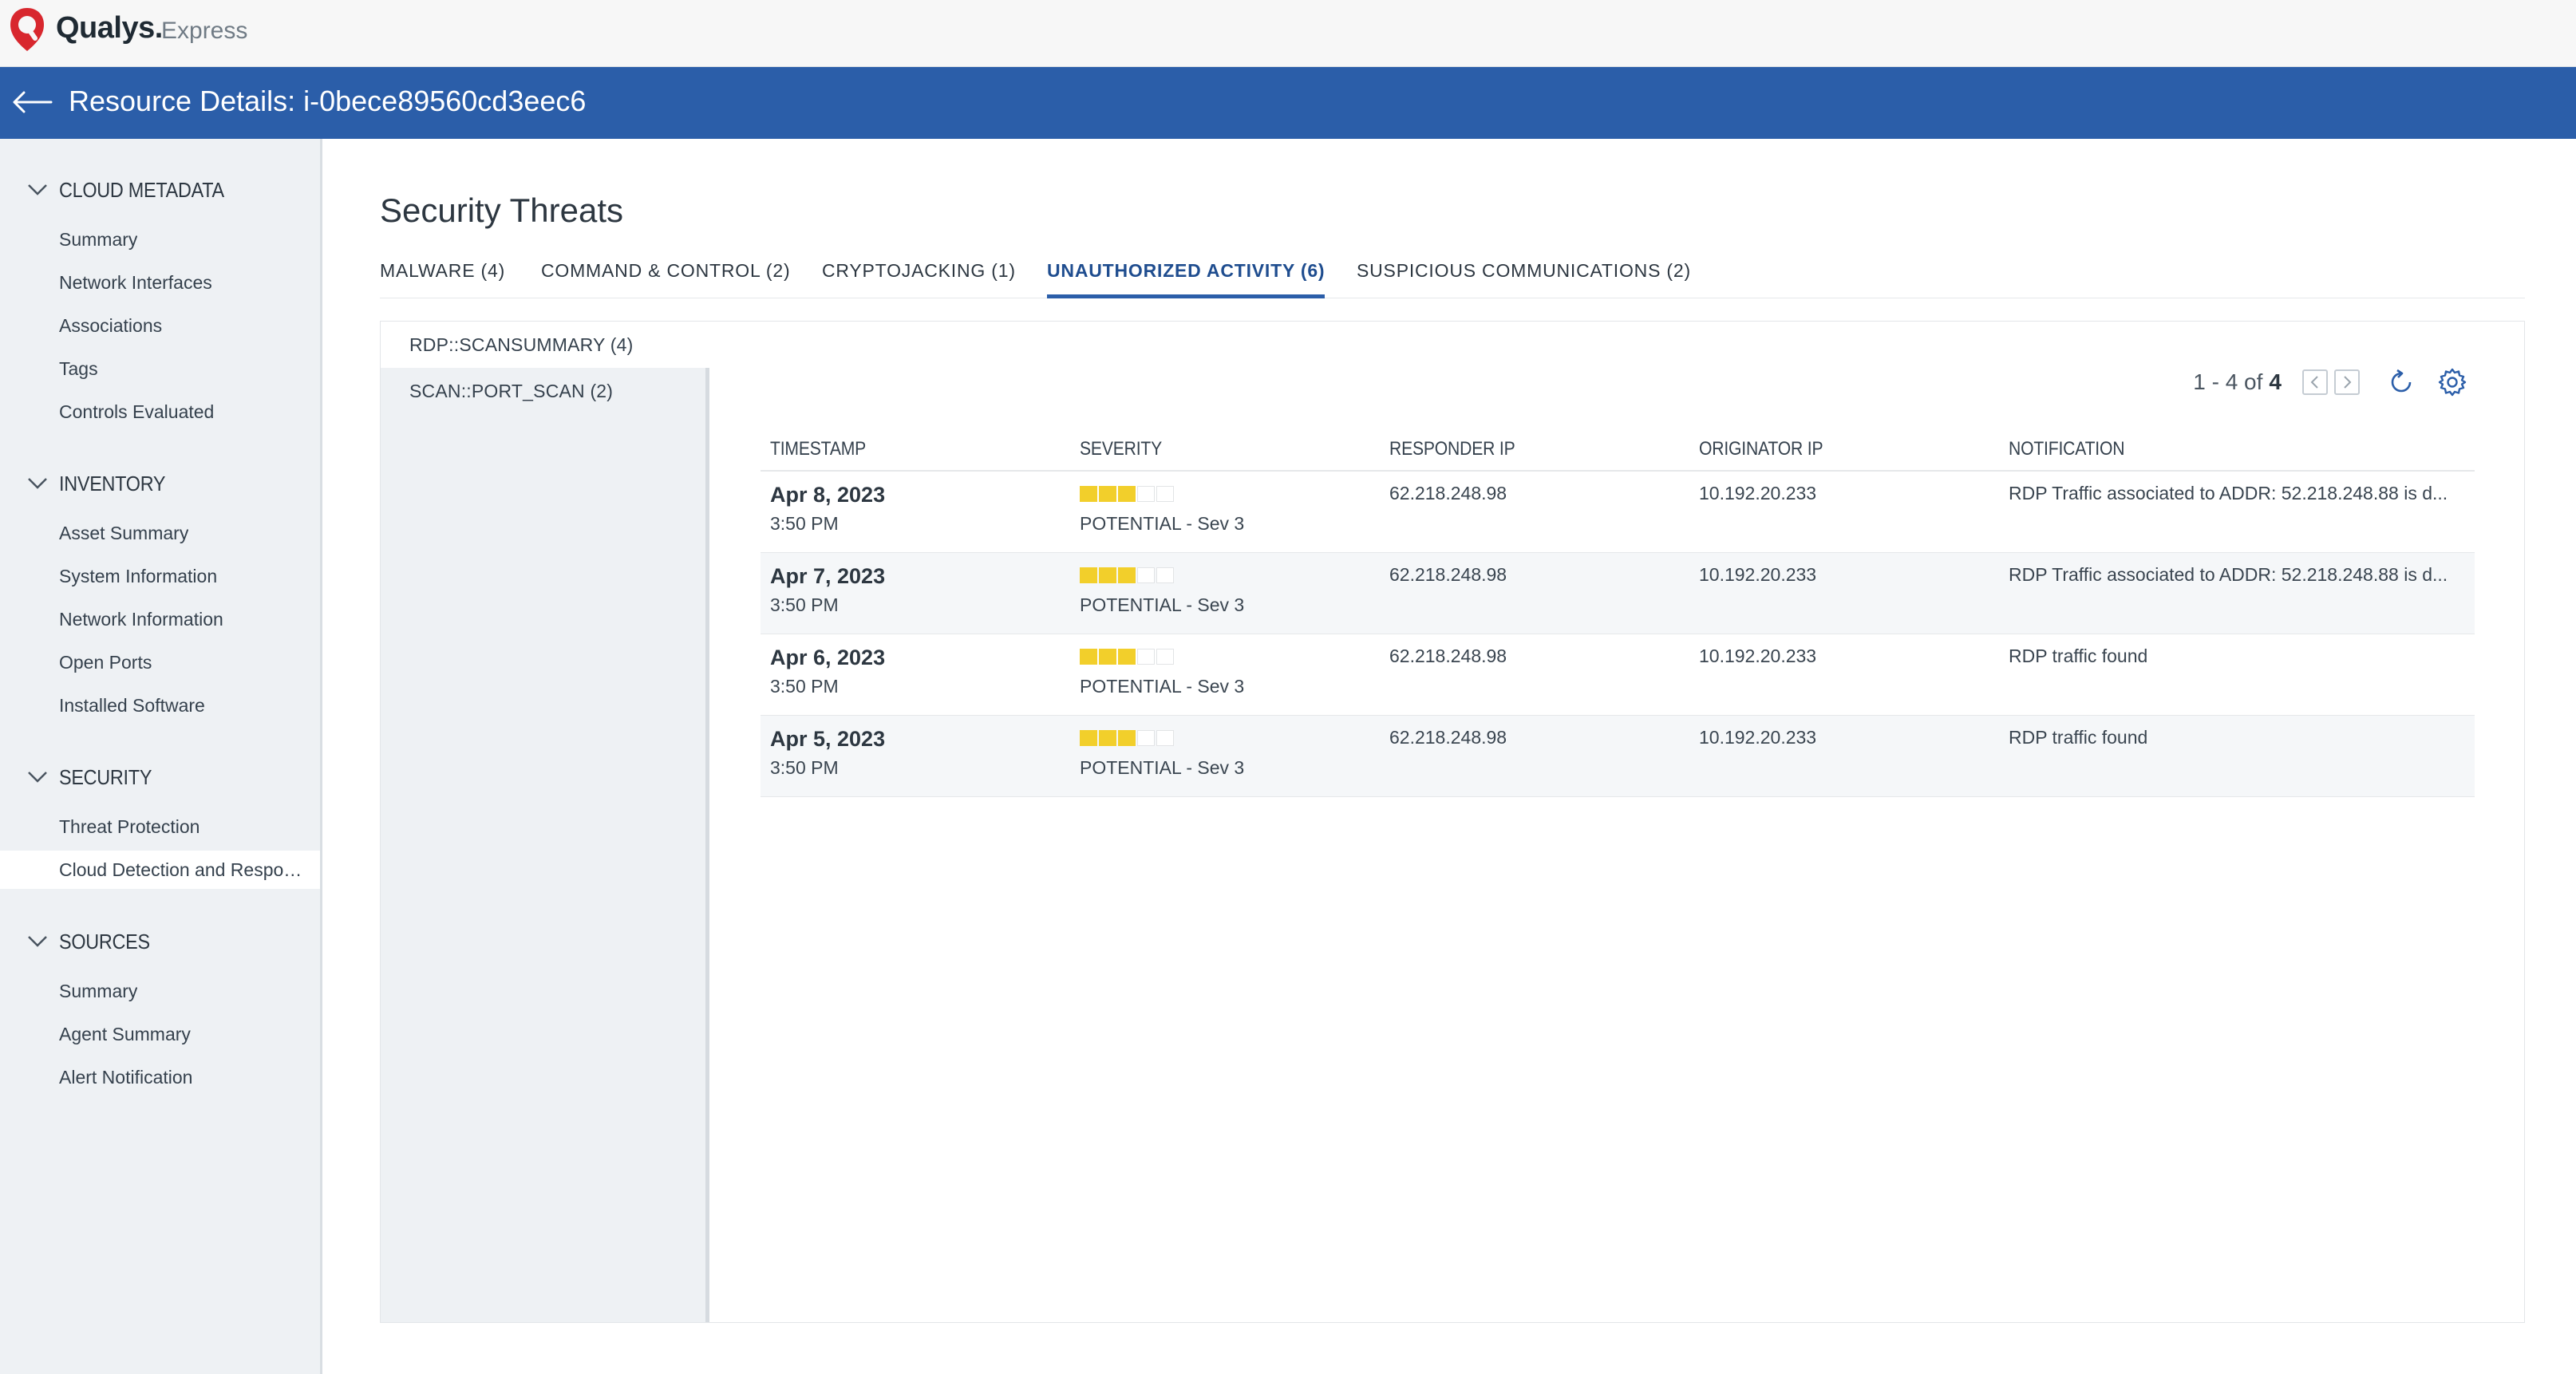 Image resolution: width=2576 pixels, height=1374 pixels. Describe the element at coordinates (919, 279) in the screenshot. I see `tab-cryptojacking: CRYPTOJACKING (1)` at that location.